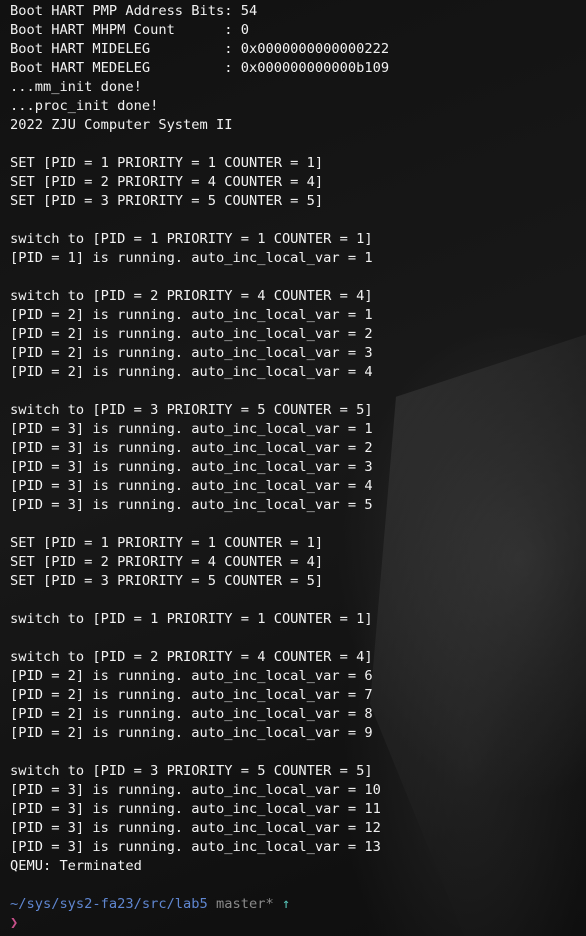 The width and height of the screenshot is (586, 936). I want to click on prompt-path: ~/sys/sys2-fa23/src/lab5, so click(109, 904).